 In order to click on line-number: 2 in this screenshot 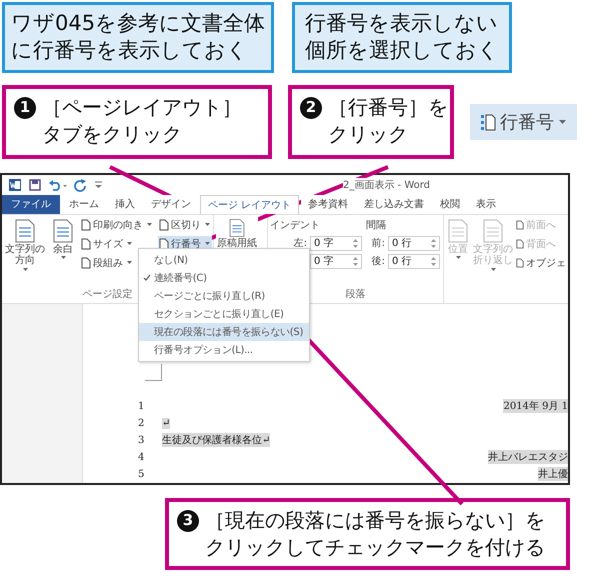, I will do `click(142, 423)`.